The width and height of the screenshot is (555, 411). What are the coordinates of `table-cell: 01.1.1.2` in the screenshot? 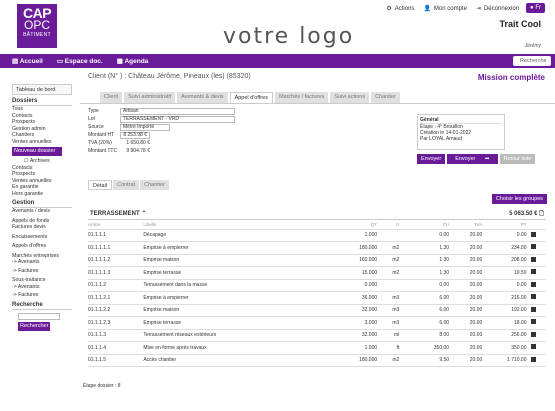 It's located at (116, 285).